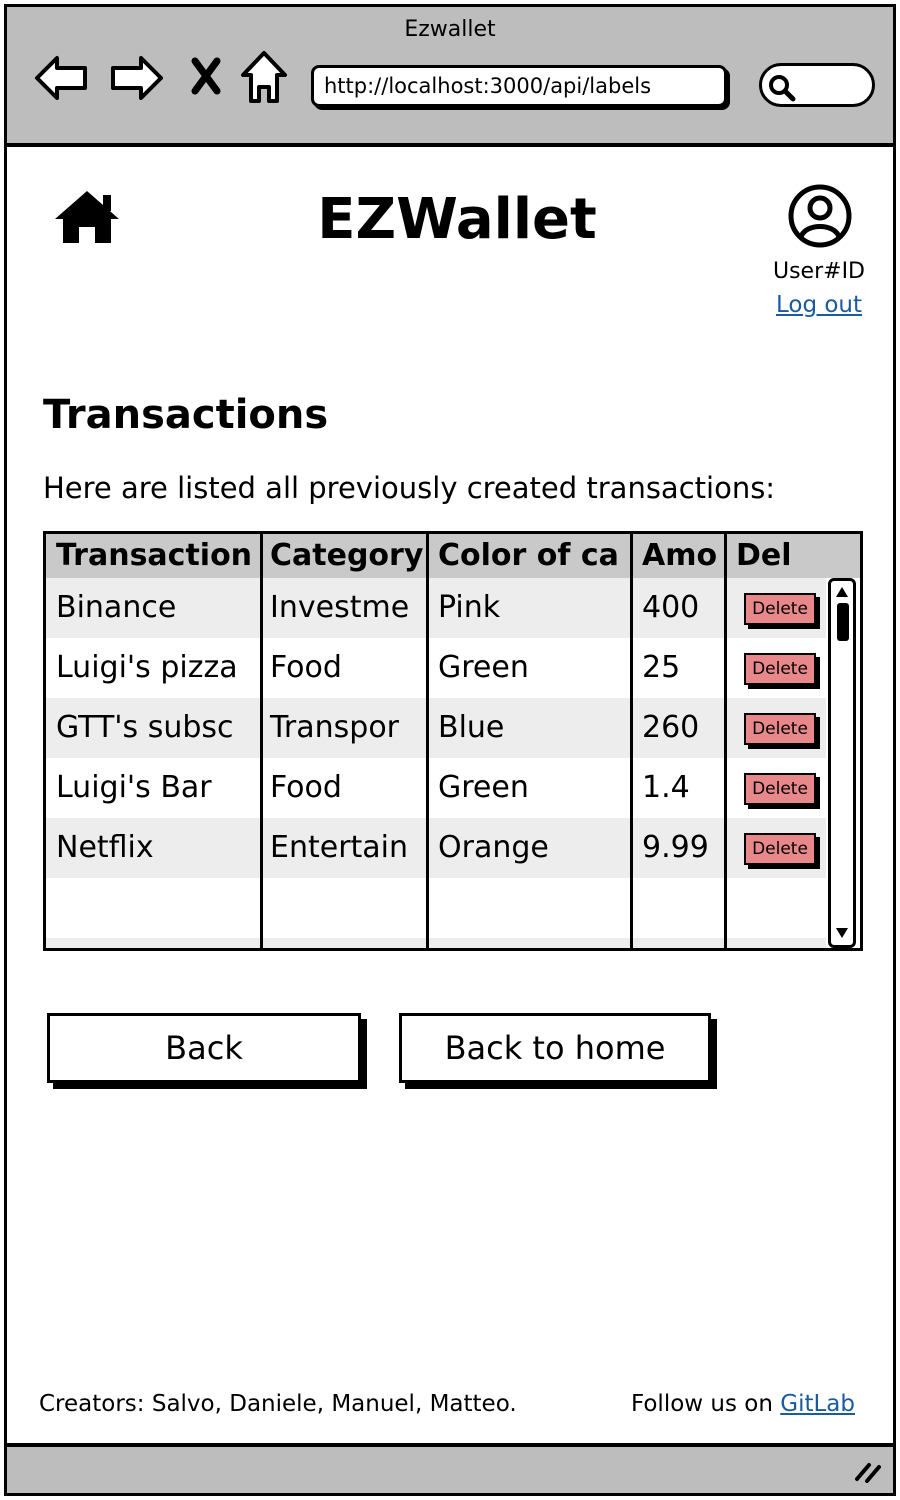 The image size is (900, 1500). Describe the element at coordinates (666, 787) in the screenshot. I see `cell-amount: 1.4` at that location.